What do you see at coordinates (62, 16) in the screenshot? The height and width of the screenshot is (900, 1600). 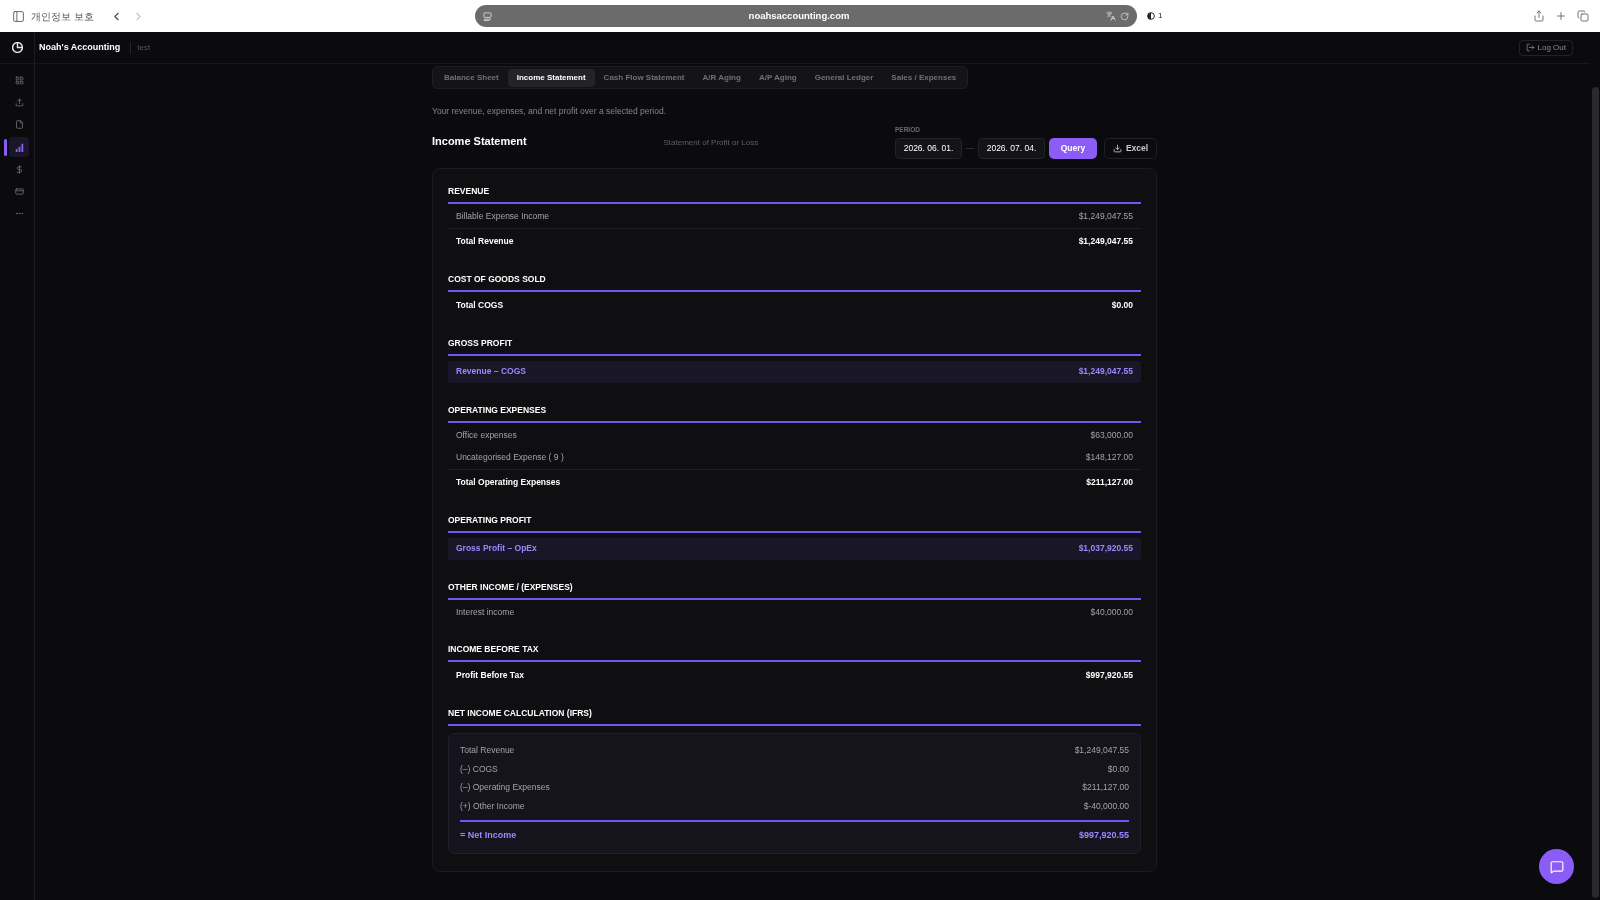 I see `privacy-label: 개인정보 보호` at bounding box center [62, 16].